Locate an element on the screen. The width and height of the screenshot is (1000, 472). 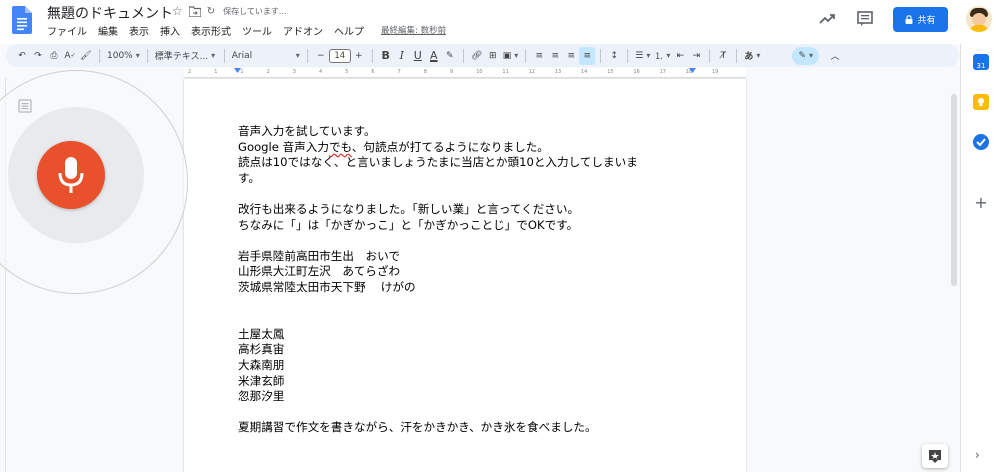
tasks-icon is located at coordinates (981, 142).